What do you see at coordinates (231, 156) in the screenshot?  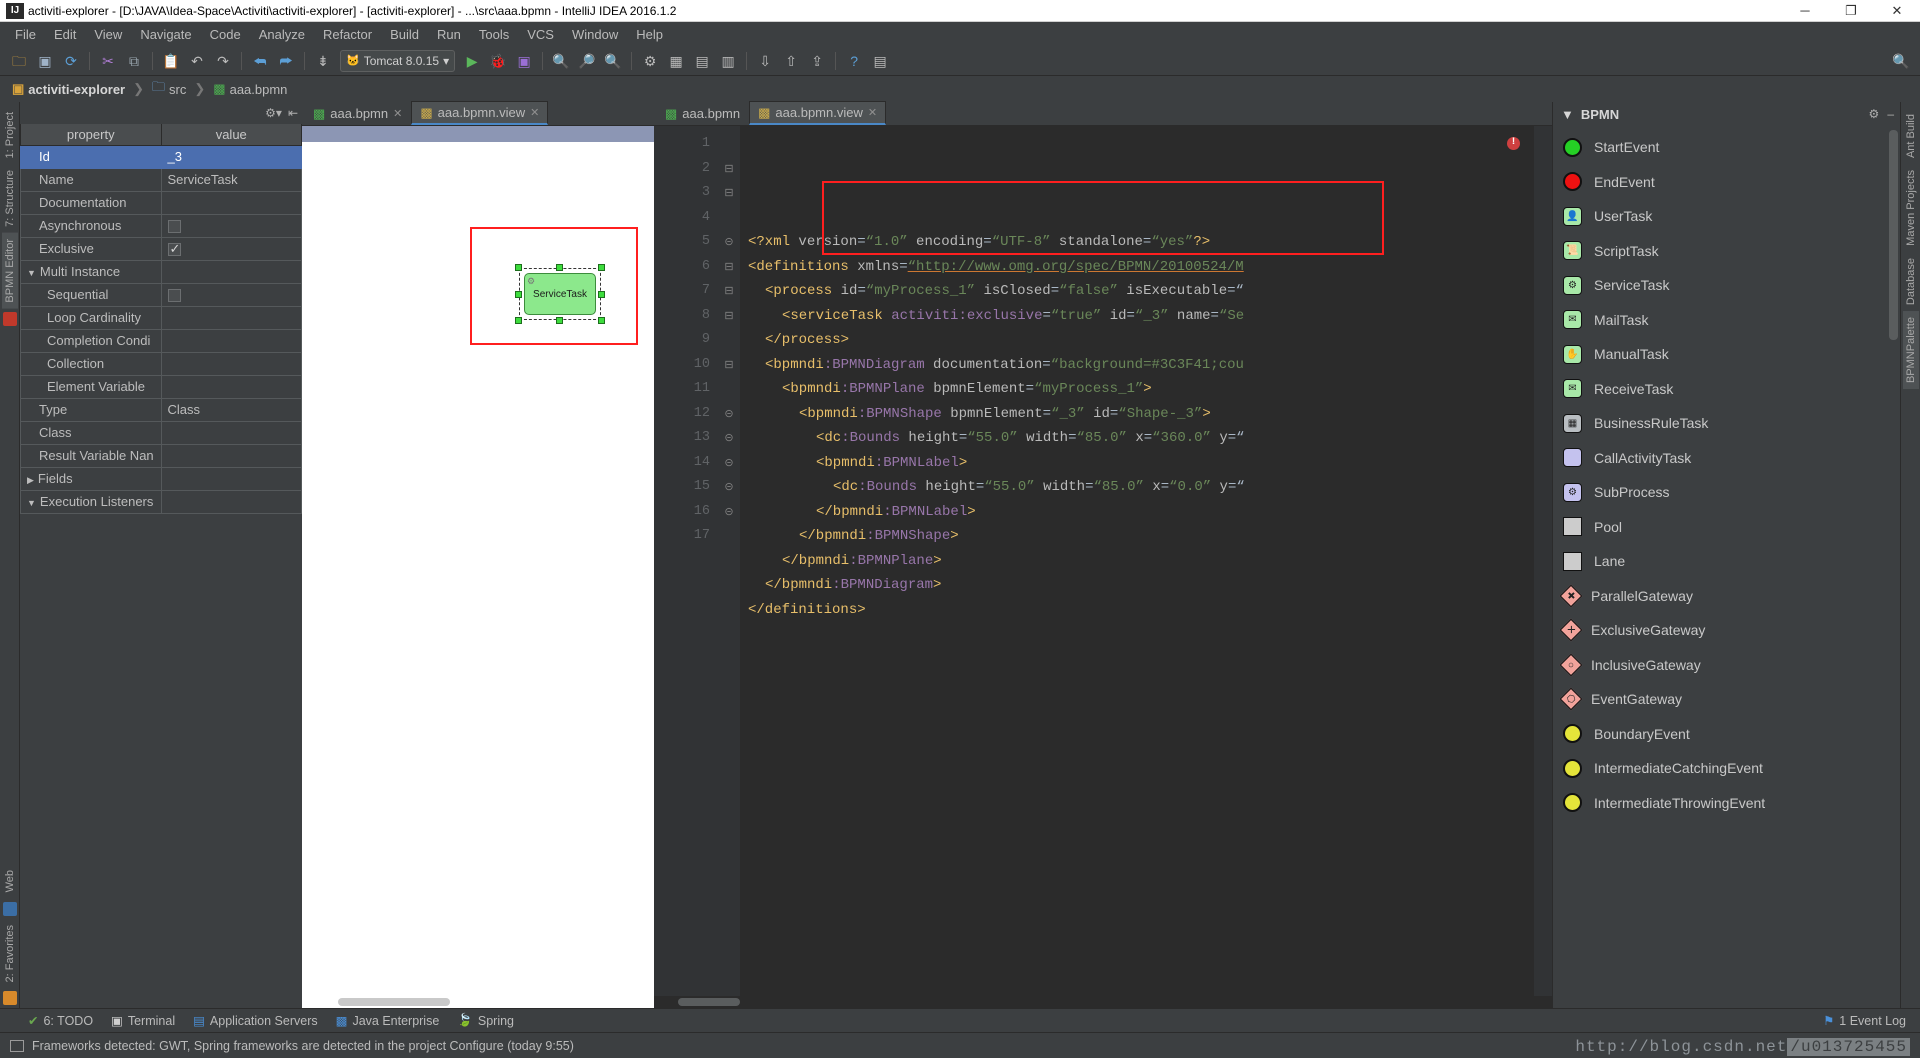 I see `property-value-cell: _3` at bounding box center [231, 156].